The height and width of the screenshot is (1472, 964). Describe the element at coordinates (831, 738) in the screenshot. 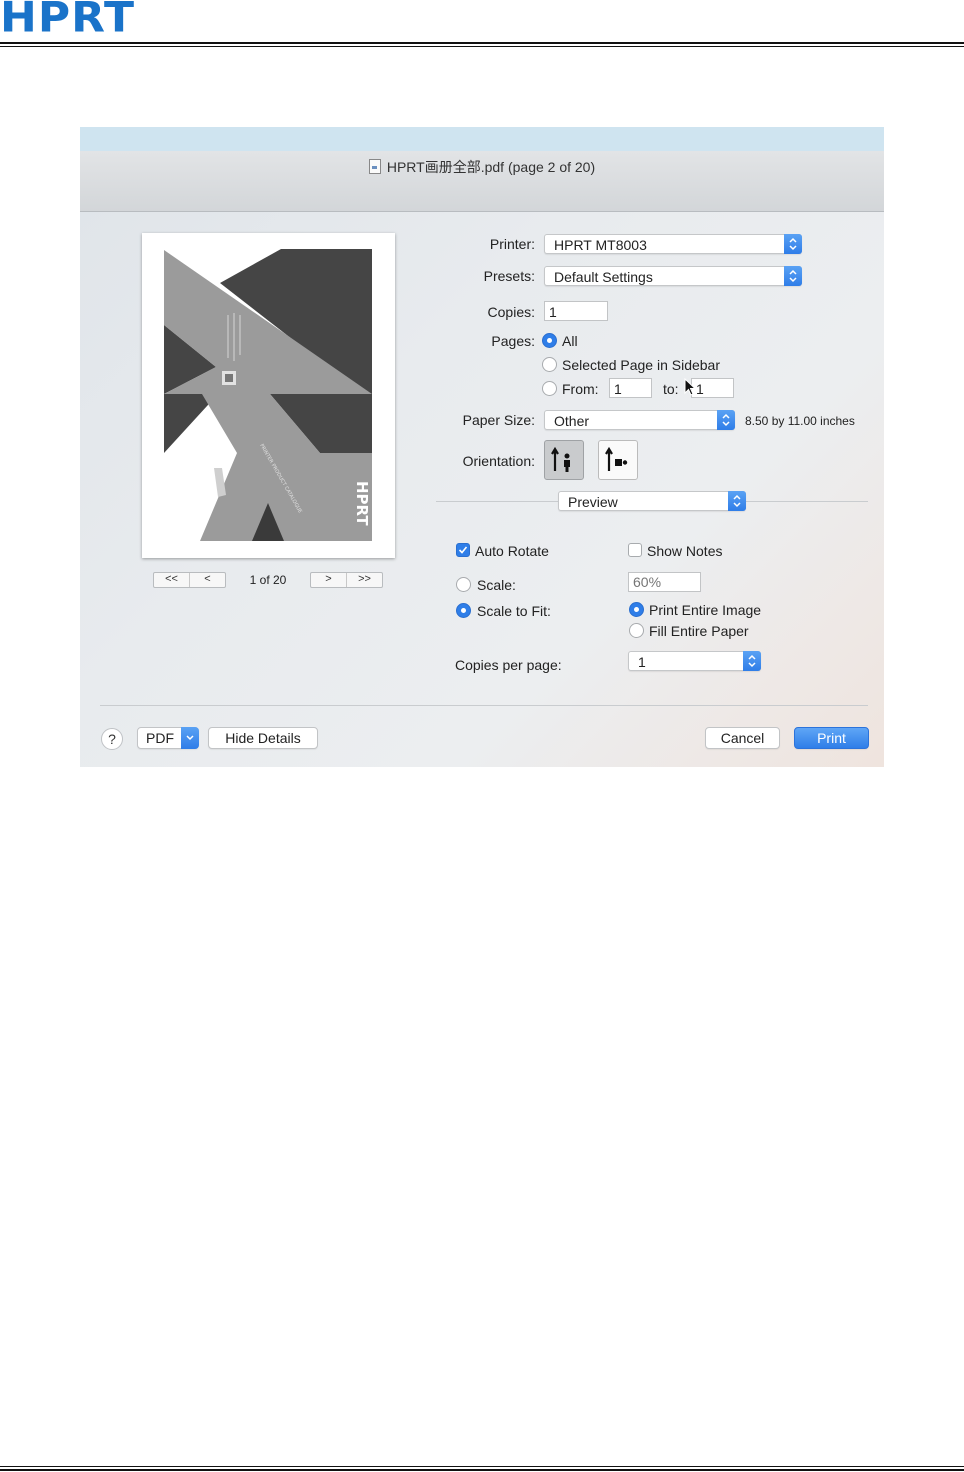

I see `print-button: Print` at that location.